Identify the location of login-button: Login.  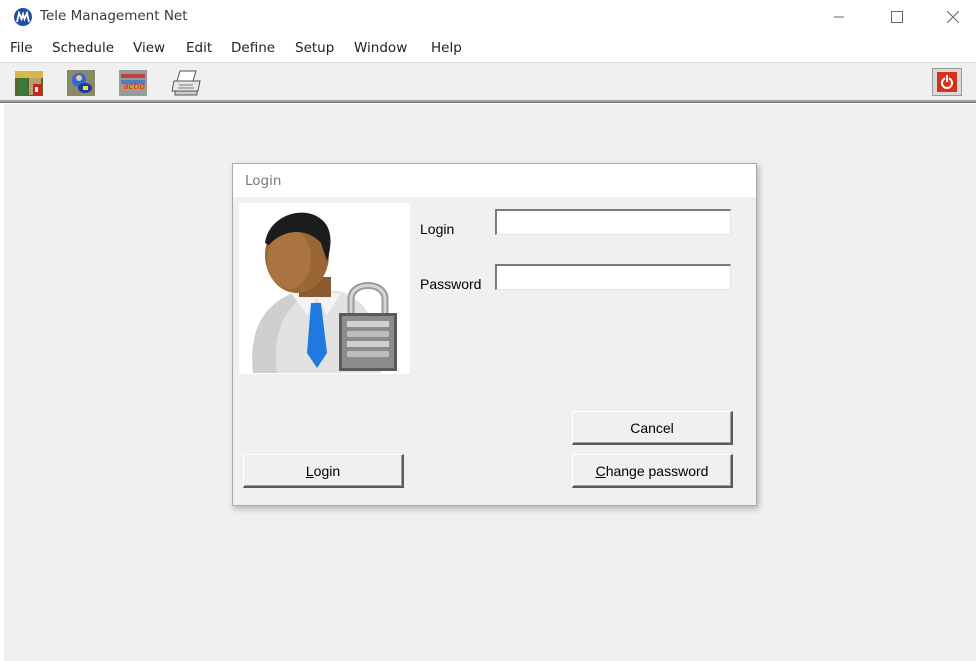
(323, 471).